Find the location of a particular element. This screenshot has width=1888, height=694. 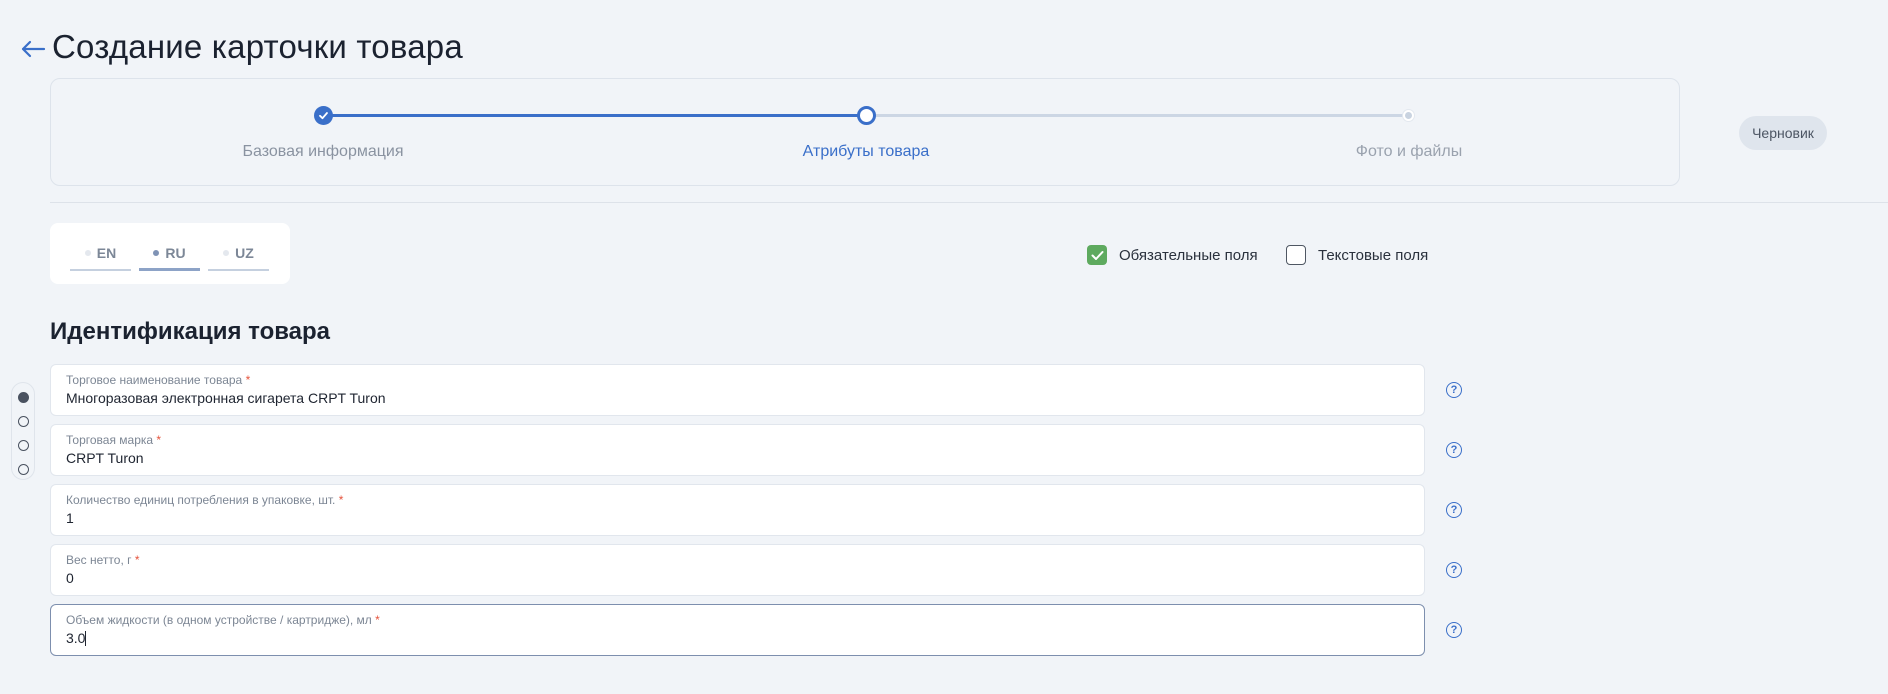

net-weight-field: Вес нетто, г * 0 is located at coordinates (737, 570).